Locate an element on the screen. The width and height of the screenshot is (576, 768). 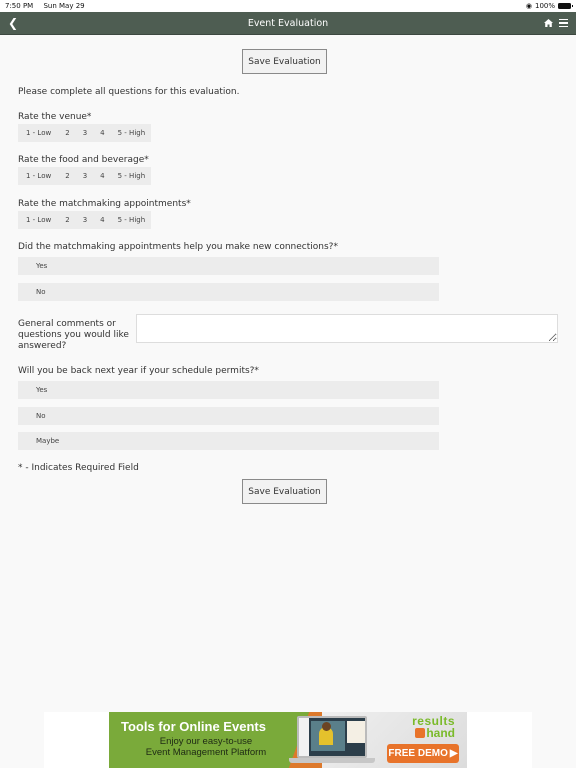
question-matchmaking-label: Rate the matchmaking appointments* is located at coordinates (104, 204).